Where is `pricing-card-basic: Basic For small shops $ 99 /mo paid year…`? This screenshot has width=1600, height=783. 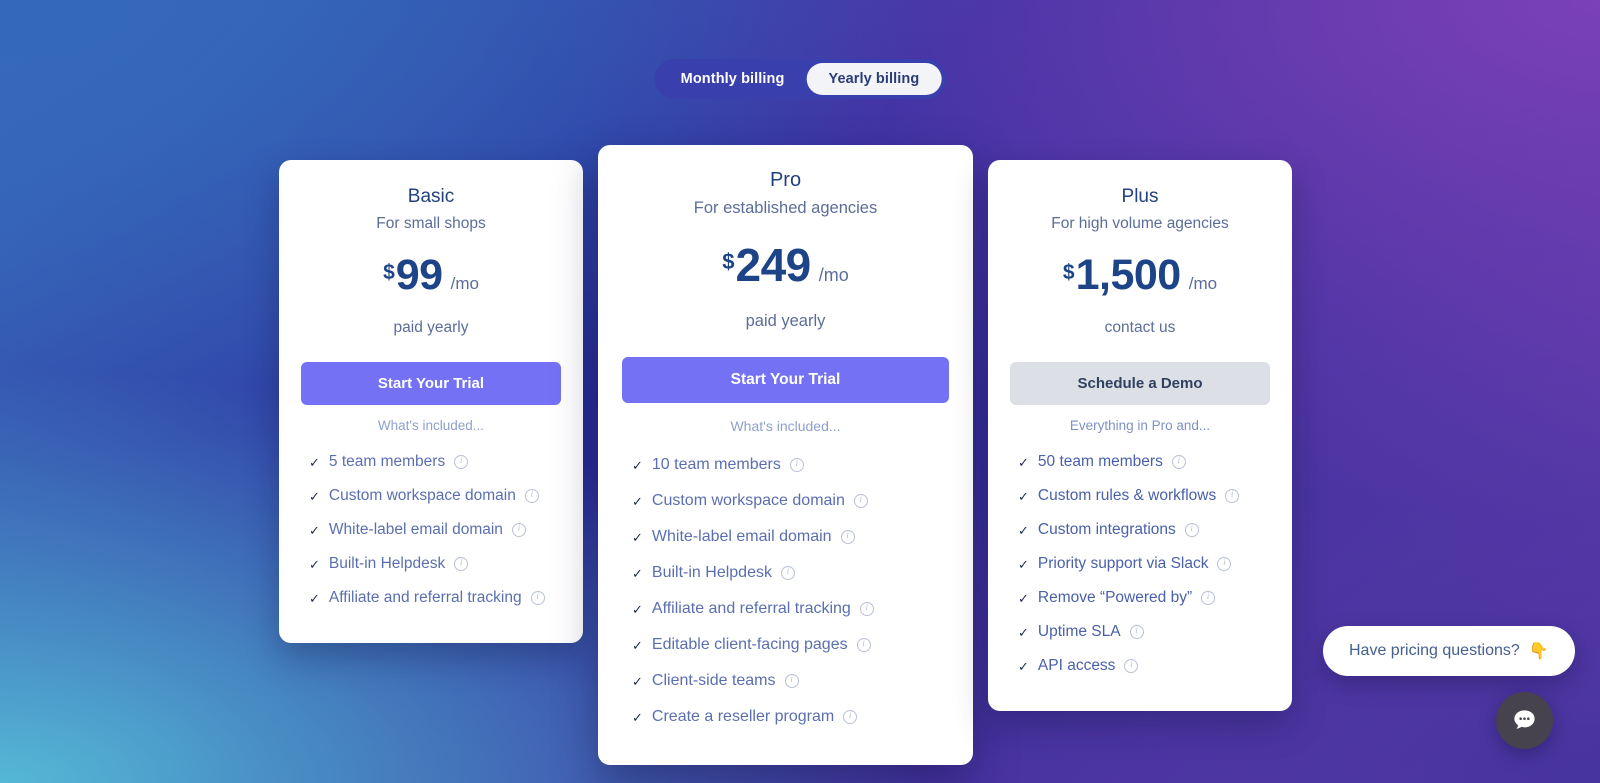 pricing-card-basic: Basic For small shops $ 99 /mo paid year… is located at coordinates (431, 401).